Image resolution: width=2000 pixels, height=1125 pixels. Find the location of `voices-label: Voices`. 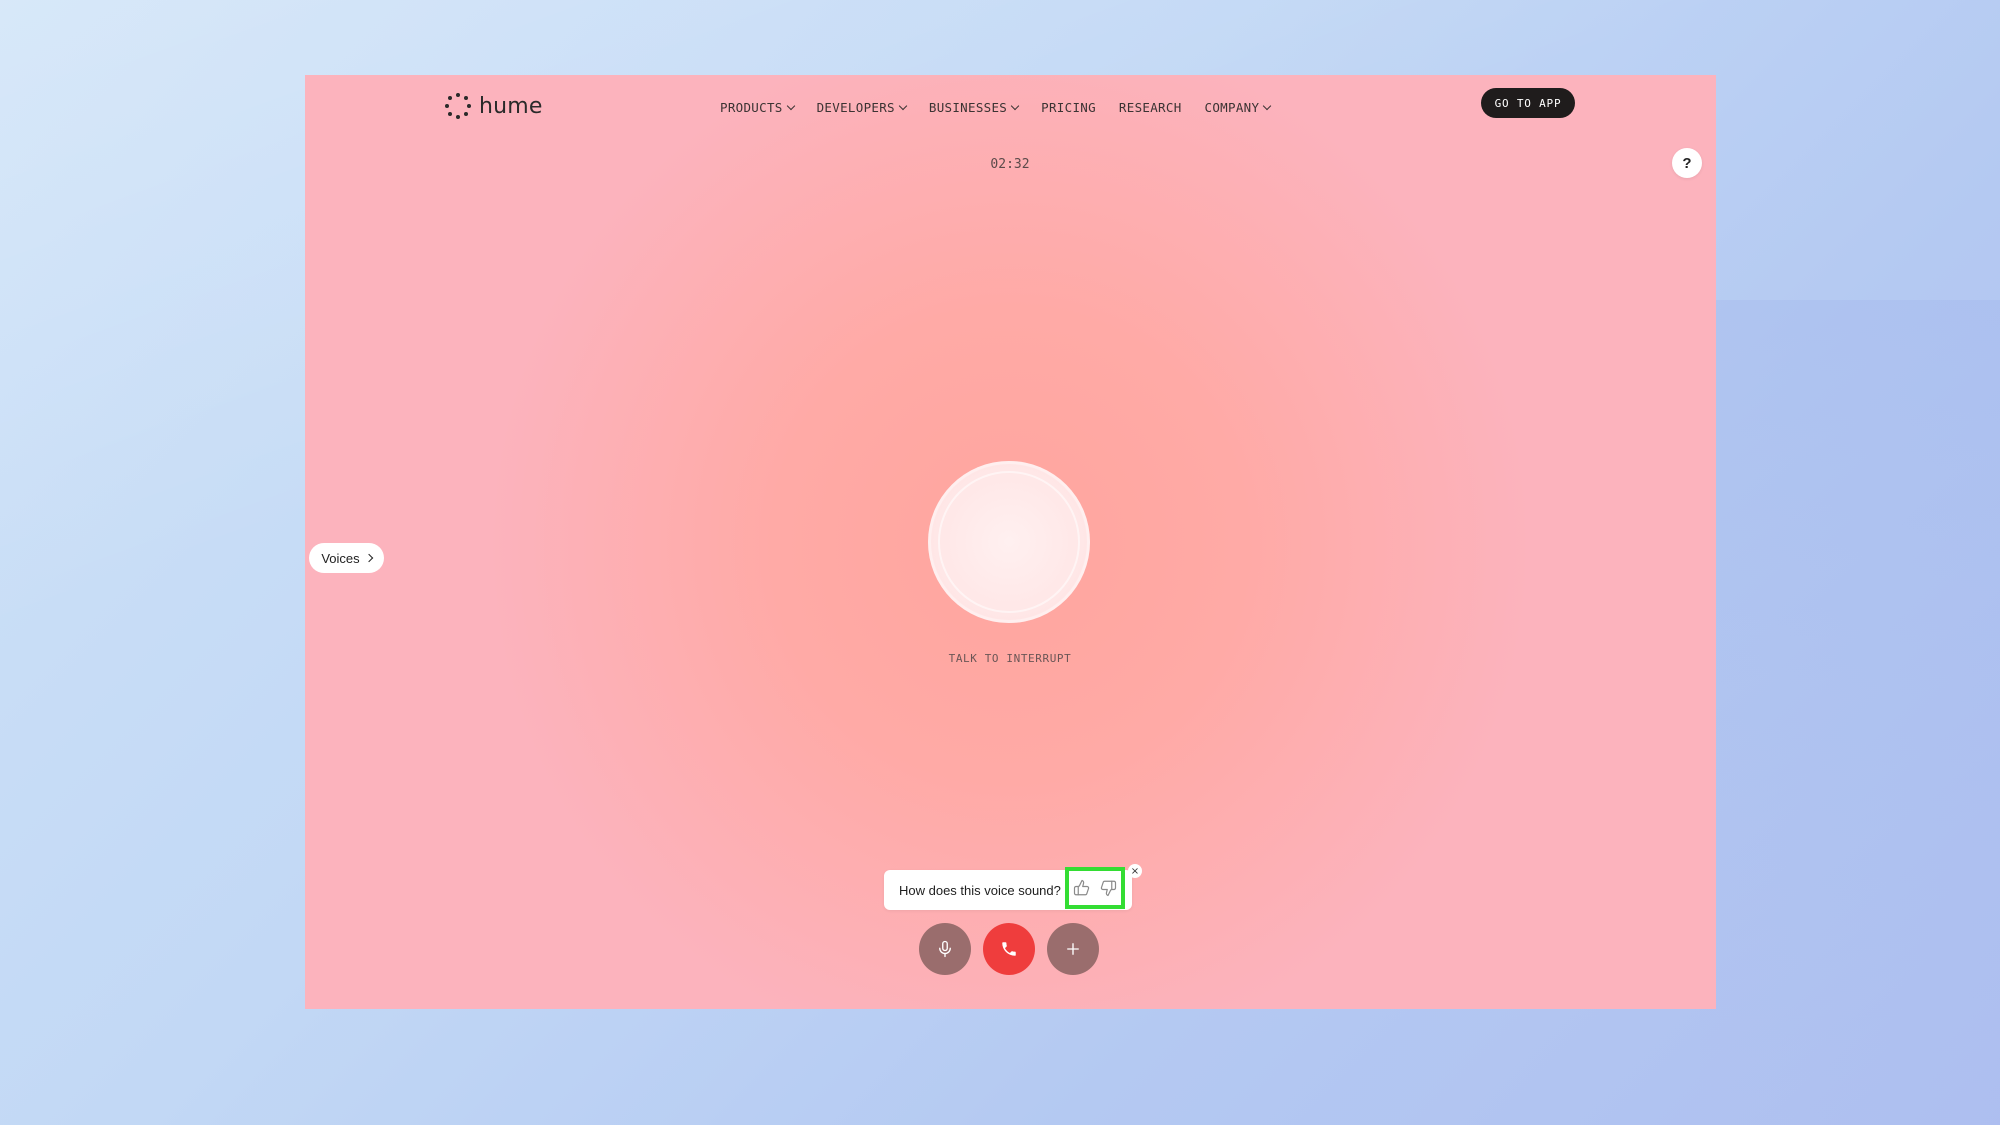

voices-label: Voices is located at coordinates (340, 558).